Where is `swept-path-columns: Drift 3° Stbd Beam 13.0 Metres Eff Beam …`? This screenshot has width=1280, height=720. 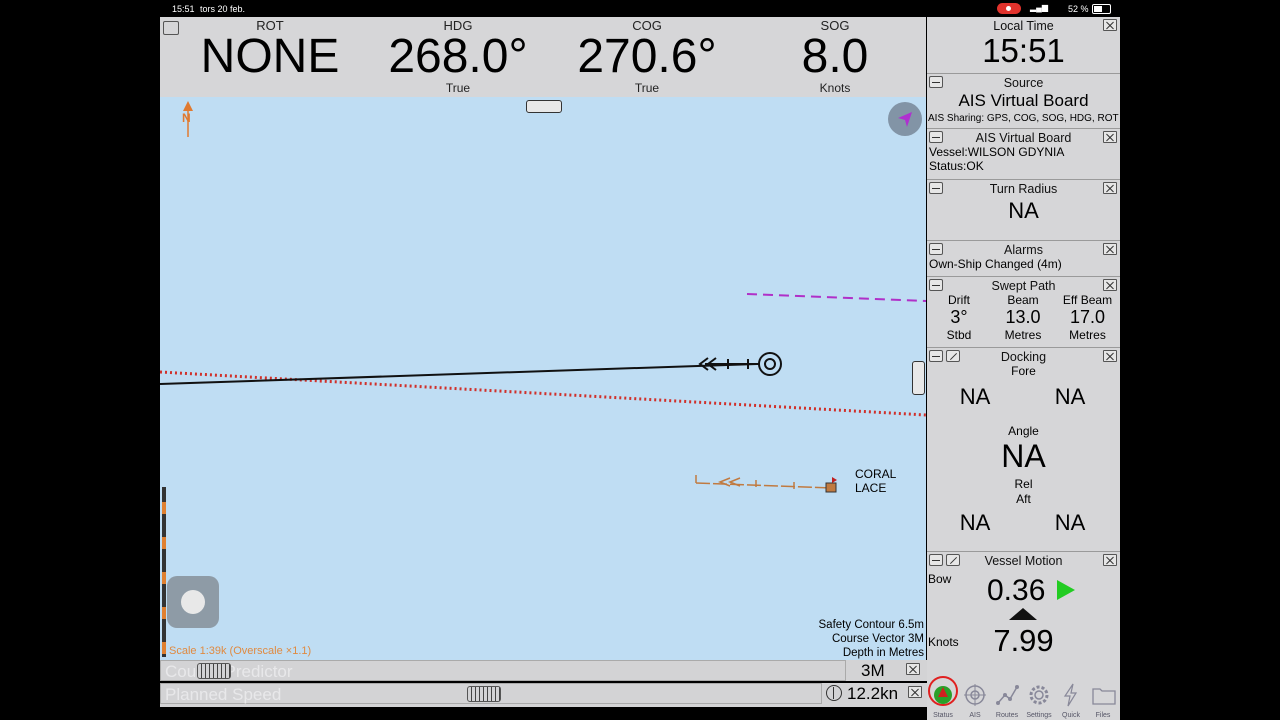
swept-path-columns: Drift 3° Stbd Beam 13.0 Metres Eff Beam … is located at coordinates (1023, 317).